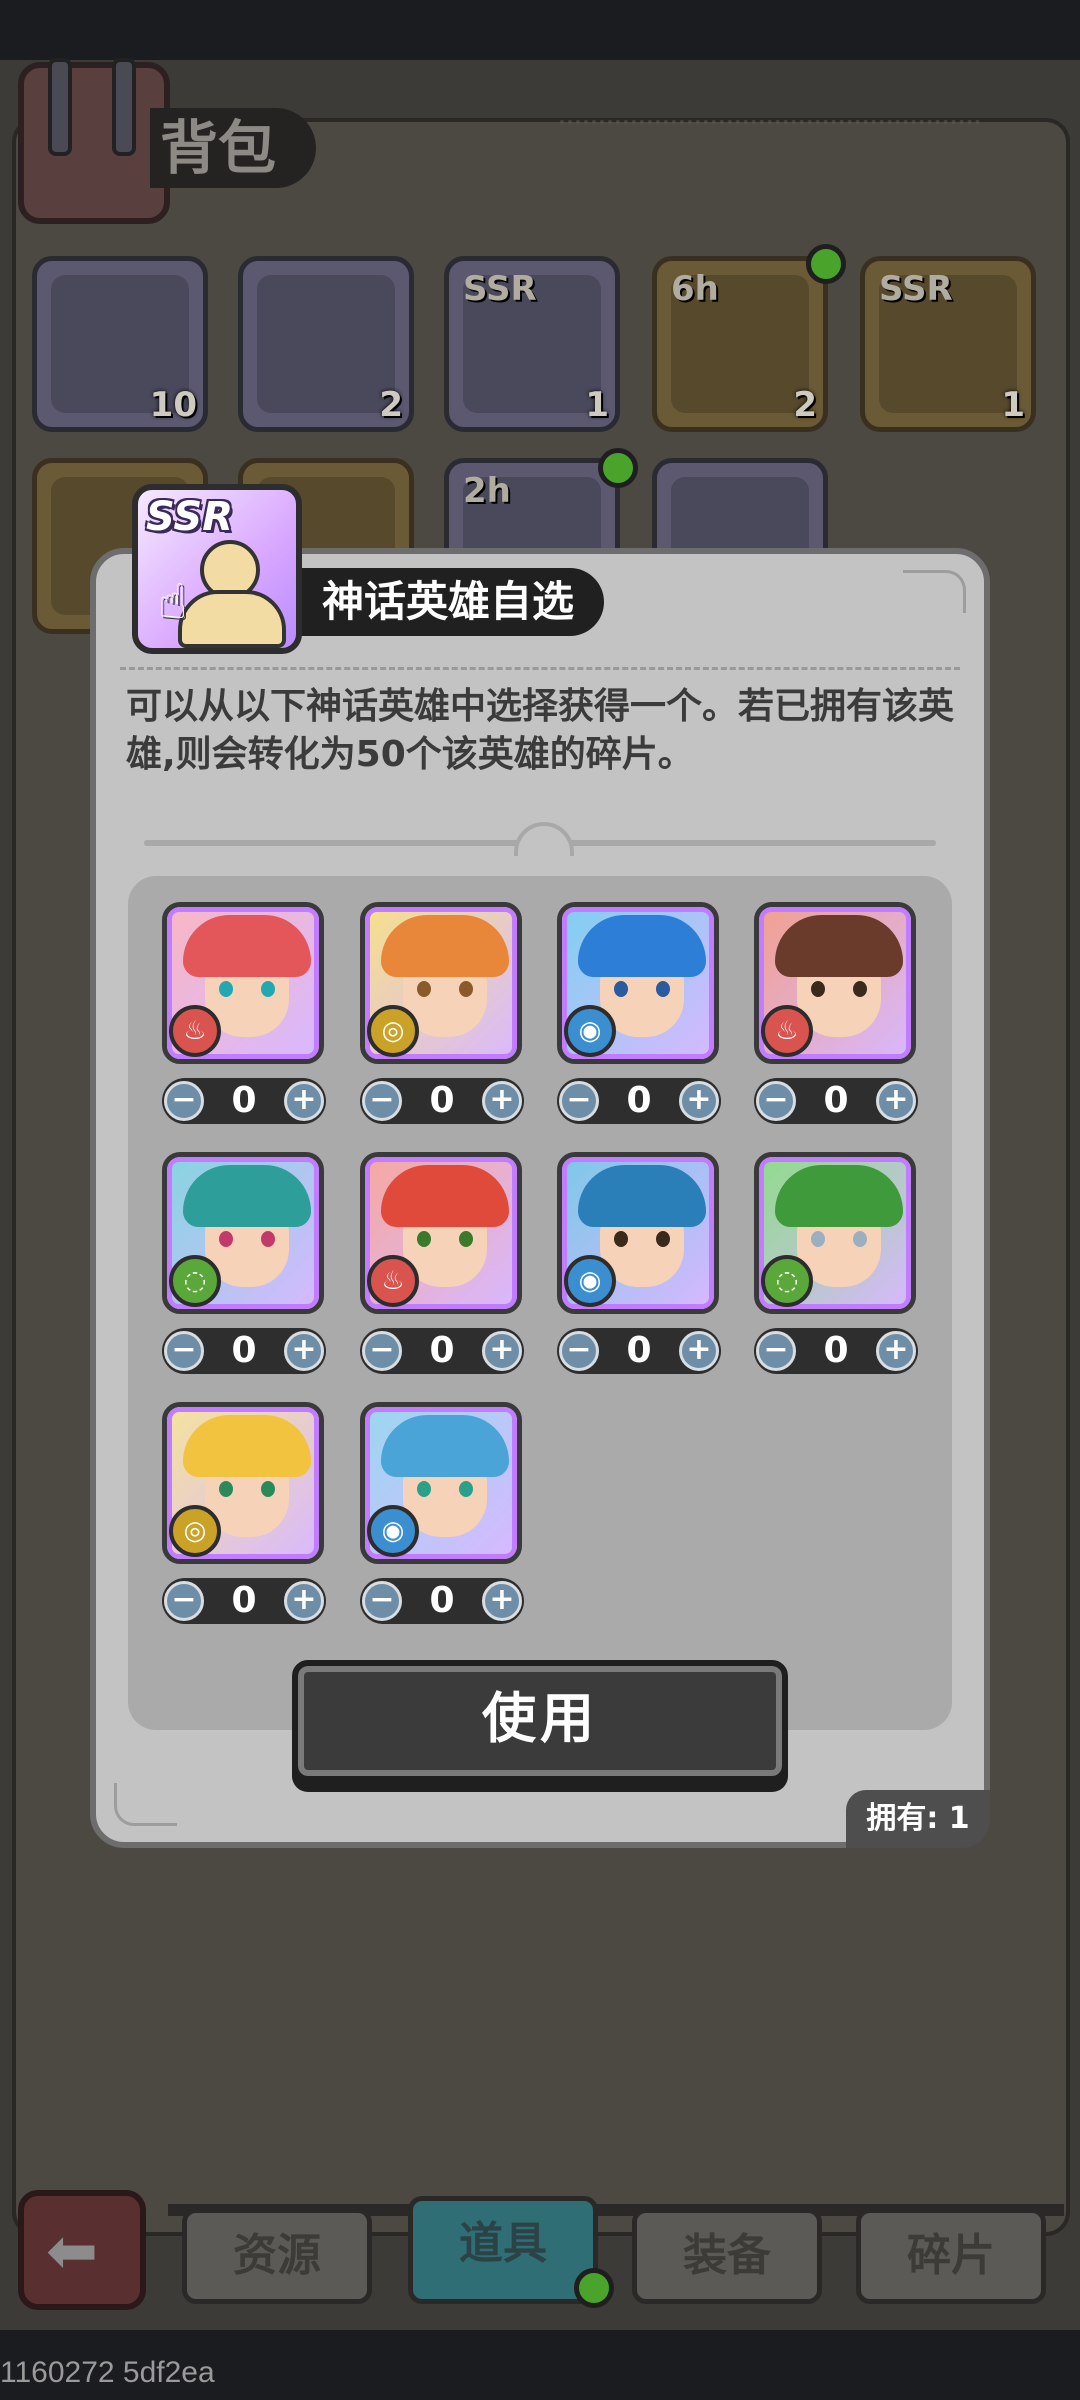 The height and width of the screenshot is (2400, 1080). I want to click on back-arrow-icon: ⬅, so click(72, 2250).